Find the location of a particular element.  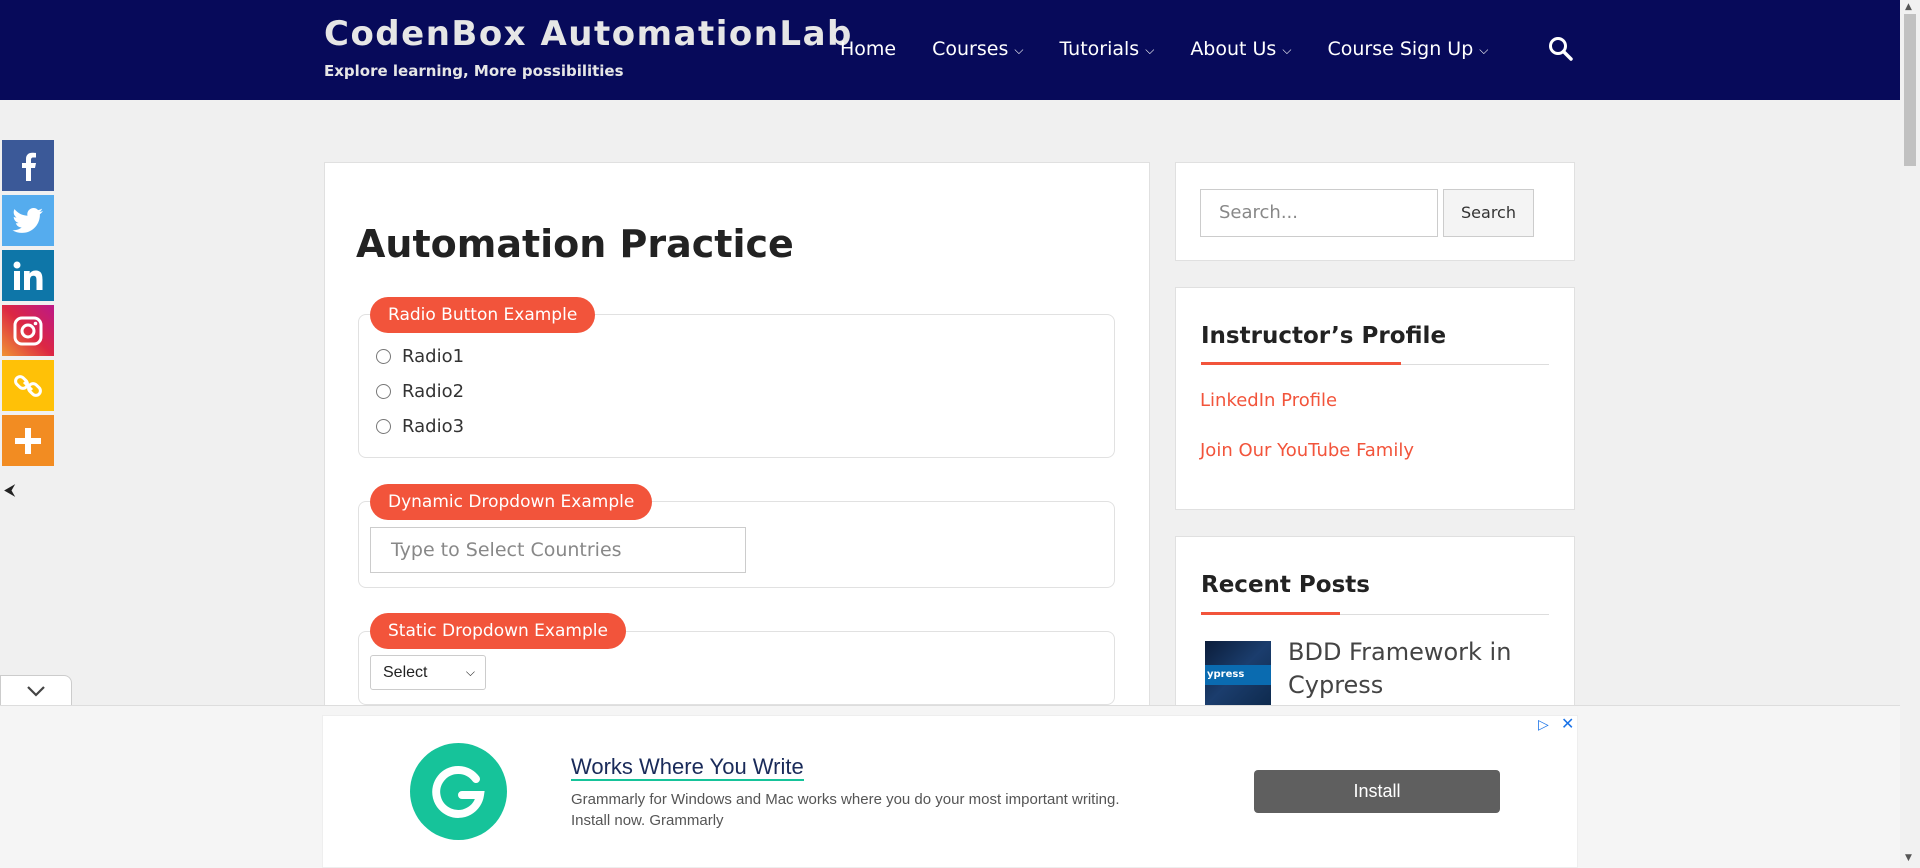

static-dropdown-legend: Static Dropdown Example is located at coordinates (498, 631).